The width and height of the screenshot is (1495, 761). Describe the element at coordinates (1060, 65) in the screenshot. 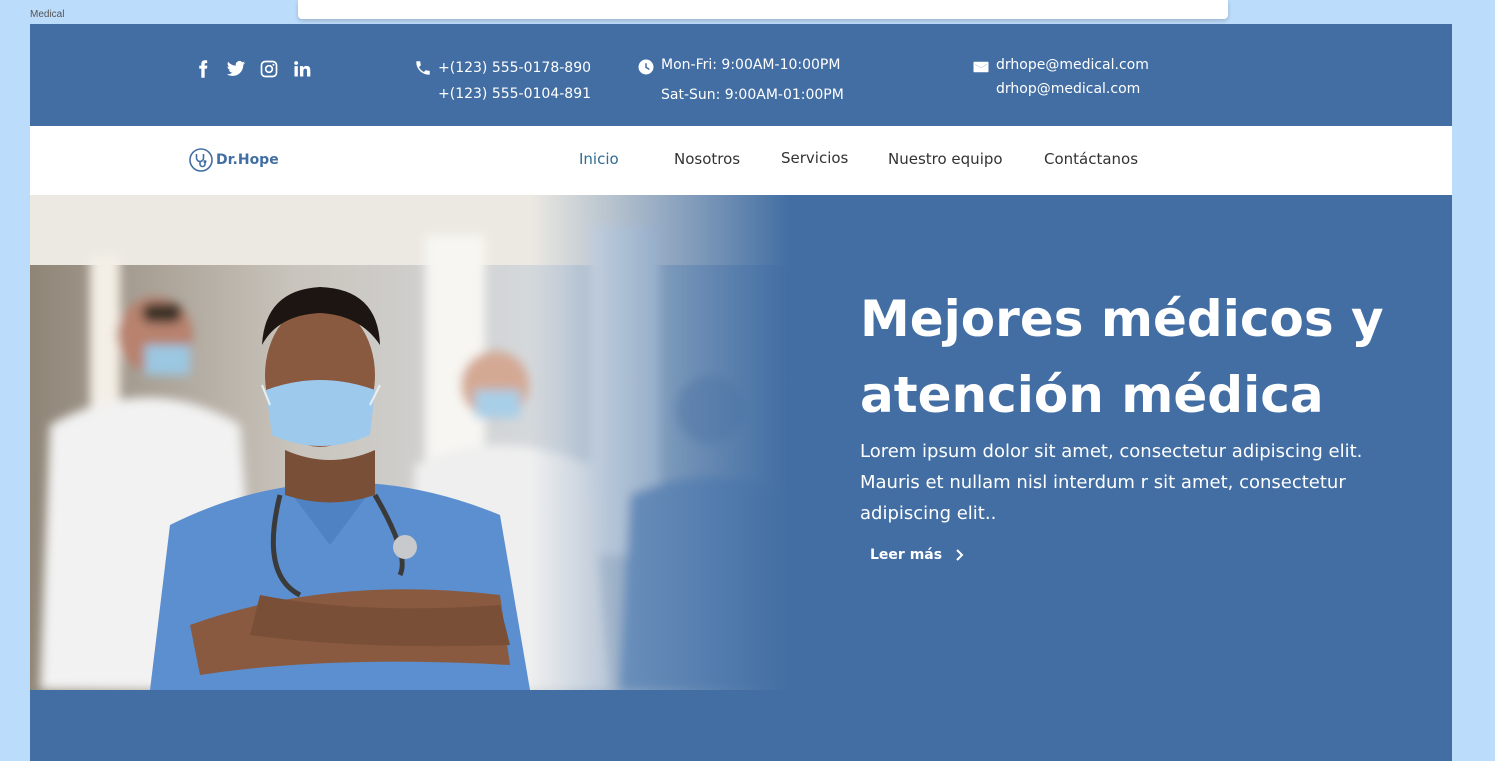

I see `email-address-1: drhope@medical.com` at that location.